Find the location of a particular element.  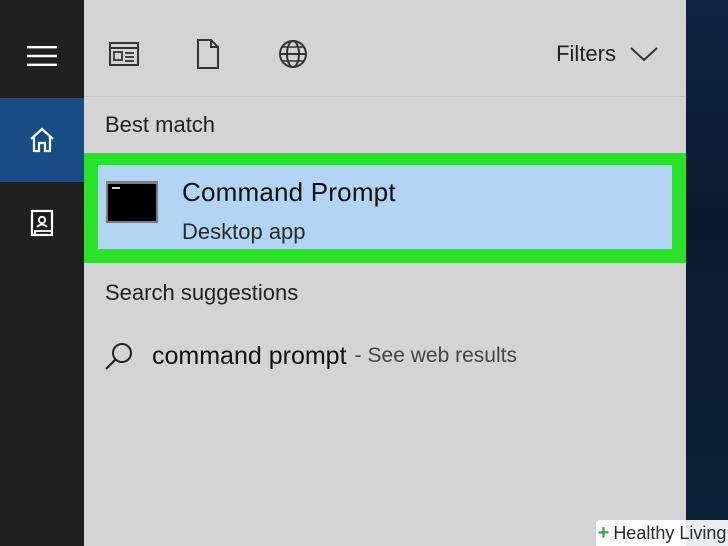

documents-filter-button is located at coordinates (208, 54).